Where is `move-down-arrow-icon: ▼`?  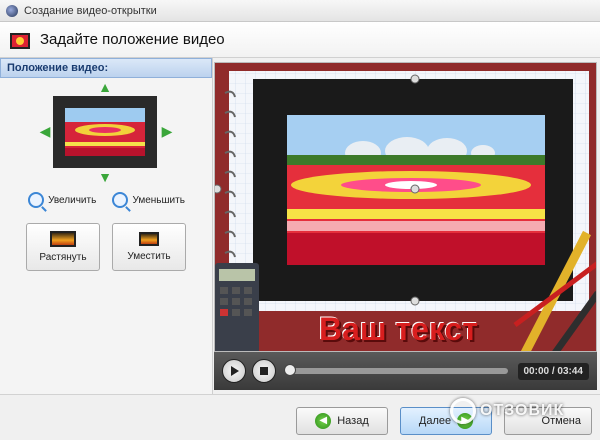 move-down-arrow-icon: ▼ is located at coordinates (105, 177).